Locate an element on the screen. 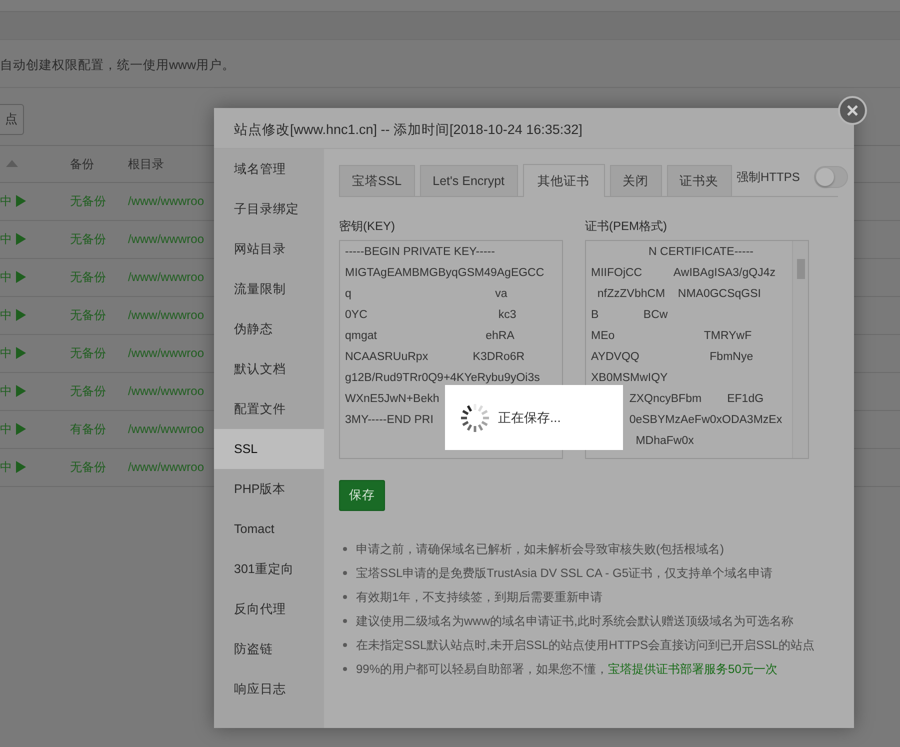 The width and height of the screenshot is (900, 747). note-text: 建议使用二级域名为www的域名申请证书,此时系统会默认赠送顶级域名为可选名称 is located at coordinates (575, 621).